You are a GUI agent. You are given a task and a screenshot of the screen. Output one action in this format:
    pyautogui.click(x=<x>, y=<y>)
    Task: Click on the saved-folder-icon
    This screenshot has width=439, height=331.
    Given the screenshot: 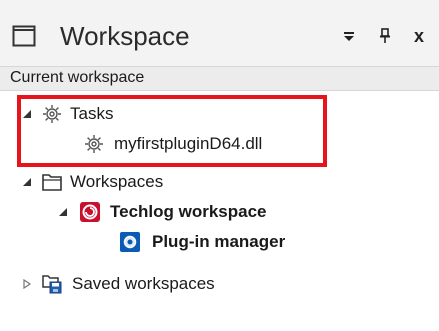 What is the action you would take?
    pyautogui.click(x=52, y=284)
    